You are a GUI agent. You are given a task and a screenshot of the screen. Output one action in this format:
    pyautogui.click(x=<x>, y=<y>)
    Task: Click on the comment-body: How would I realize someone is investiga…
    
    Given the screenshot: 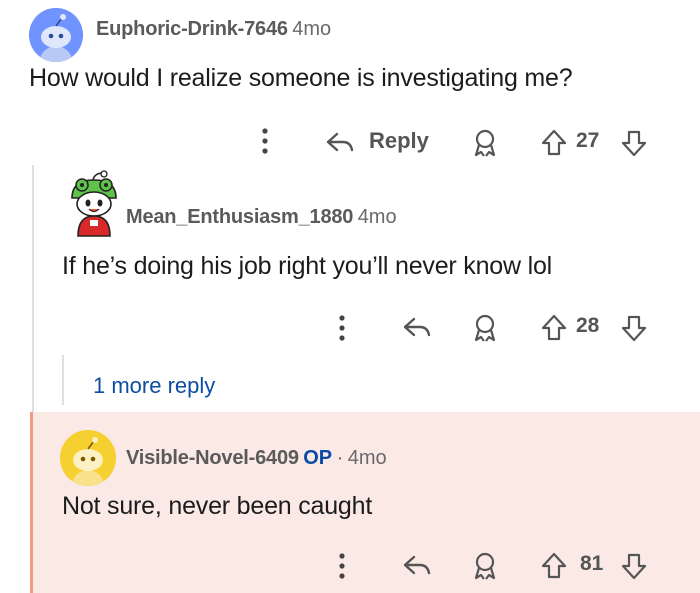 What is the action you would take?
    pyautogui.click(x=301, y=78)
    